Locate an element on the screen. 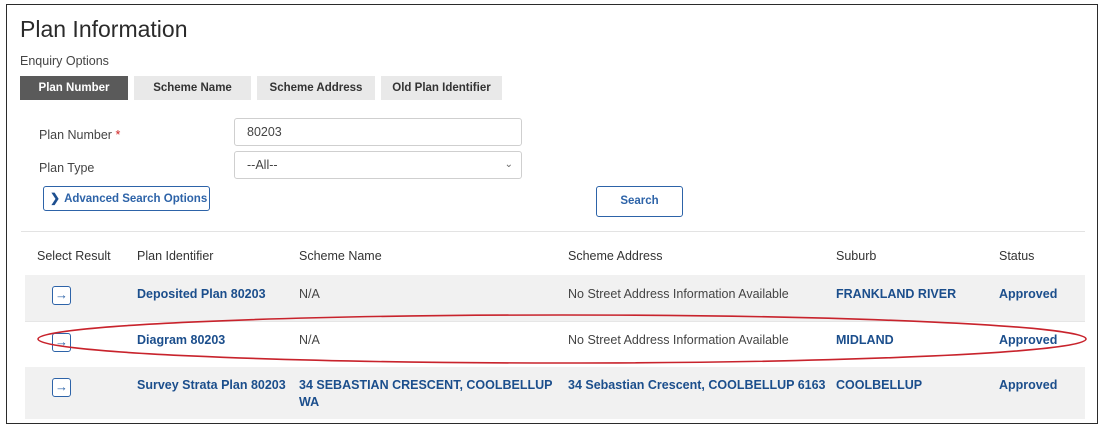 The width and height of the screenshot is (1104, 428). header-plan-identifier: Plan Identifier is located at coordinates (175, 256).